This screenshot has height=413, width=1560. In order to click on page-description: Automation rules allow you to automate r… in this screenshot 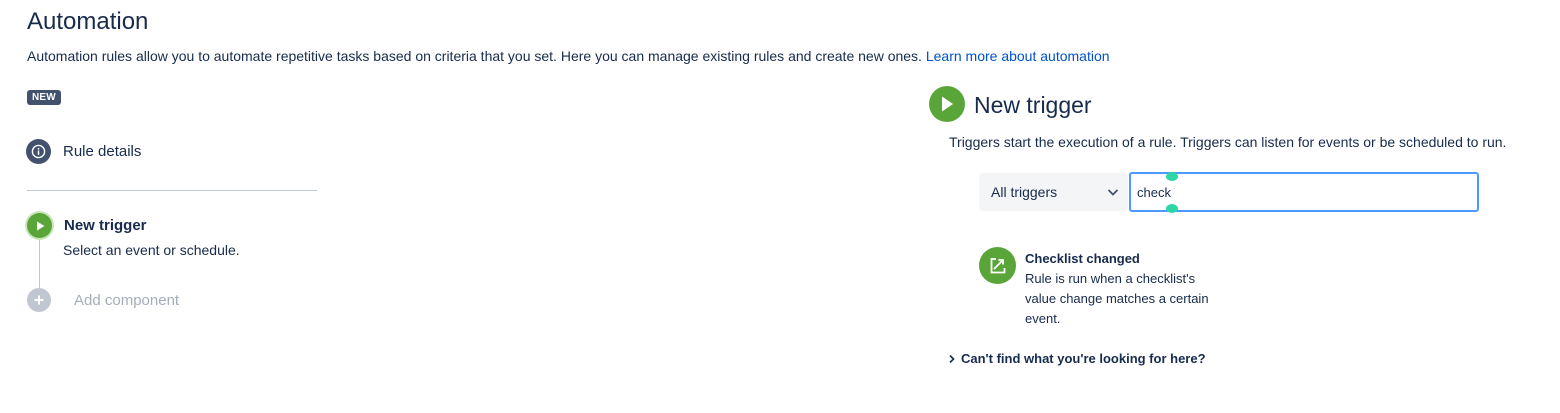, I will do `click(568, 56)`.